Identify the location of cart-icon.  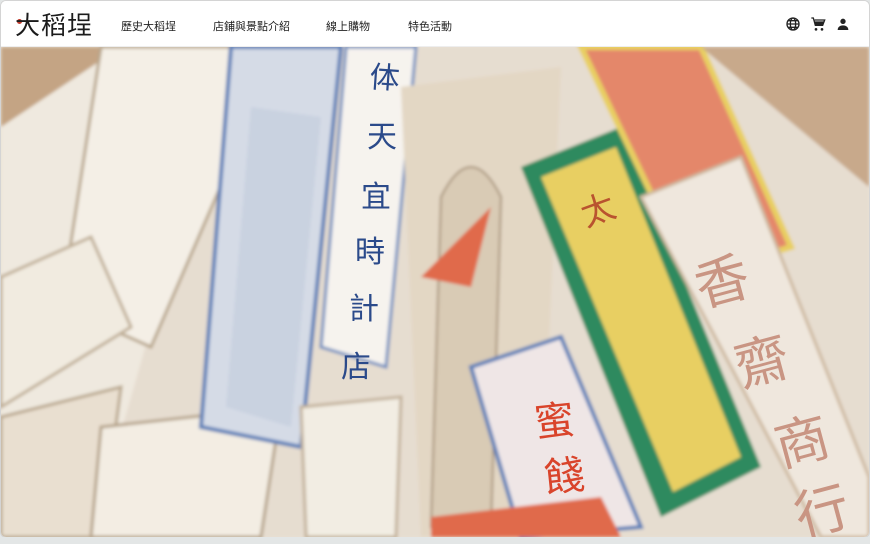
(818, 24).